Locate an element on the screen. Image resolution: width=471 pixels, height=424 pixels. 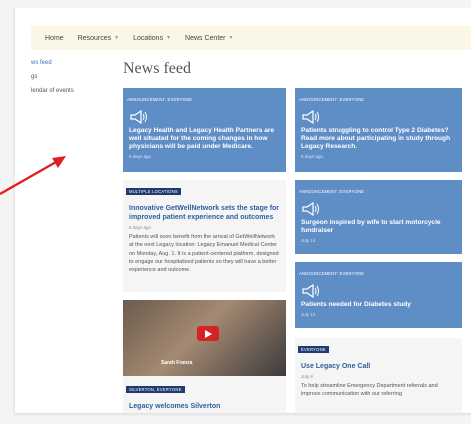
sidebar-item-news-feed: ws feed is located at coordinates (71, 63).